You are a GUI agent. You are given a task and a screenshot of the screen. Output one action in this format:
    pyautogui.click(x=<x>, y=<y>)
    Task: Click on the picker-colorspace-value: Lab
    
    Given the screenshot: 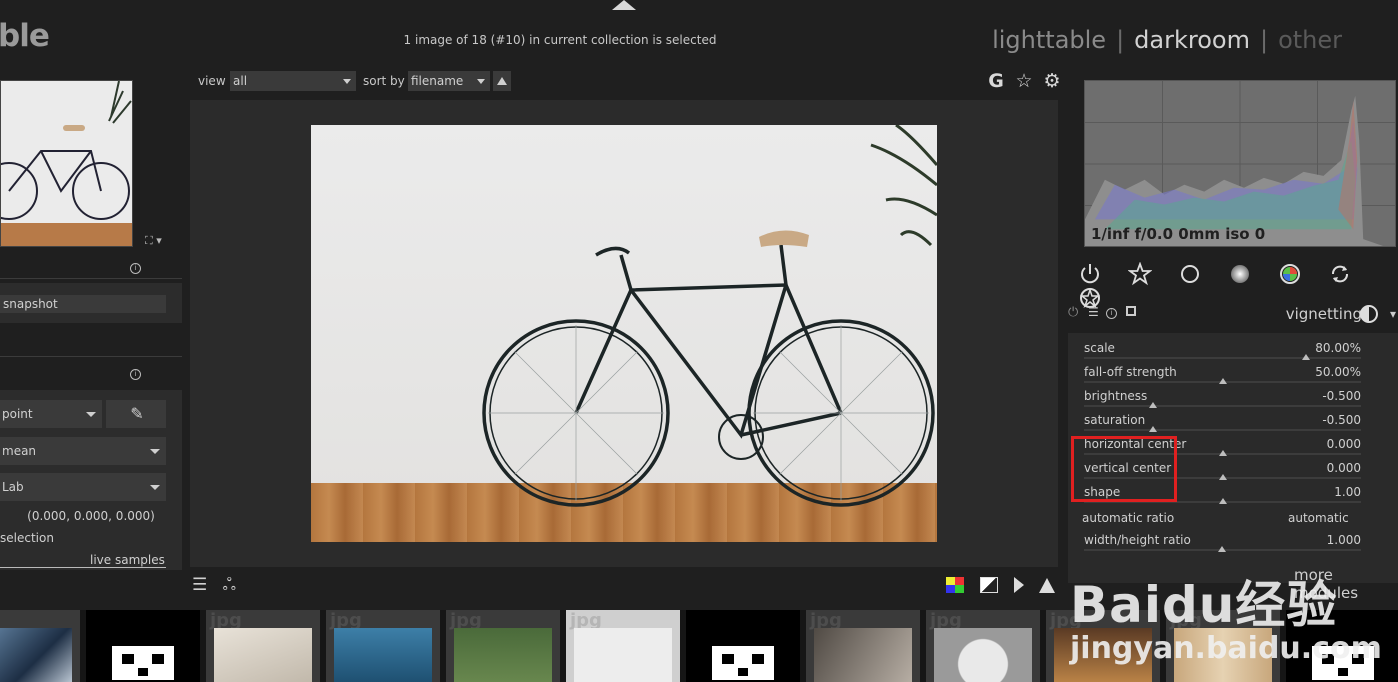 What is the action you would take?
    pyautogui.click(x=13, y=487)
    